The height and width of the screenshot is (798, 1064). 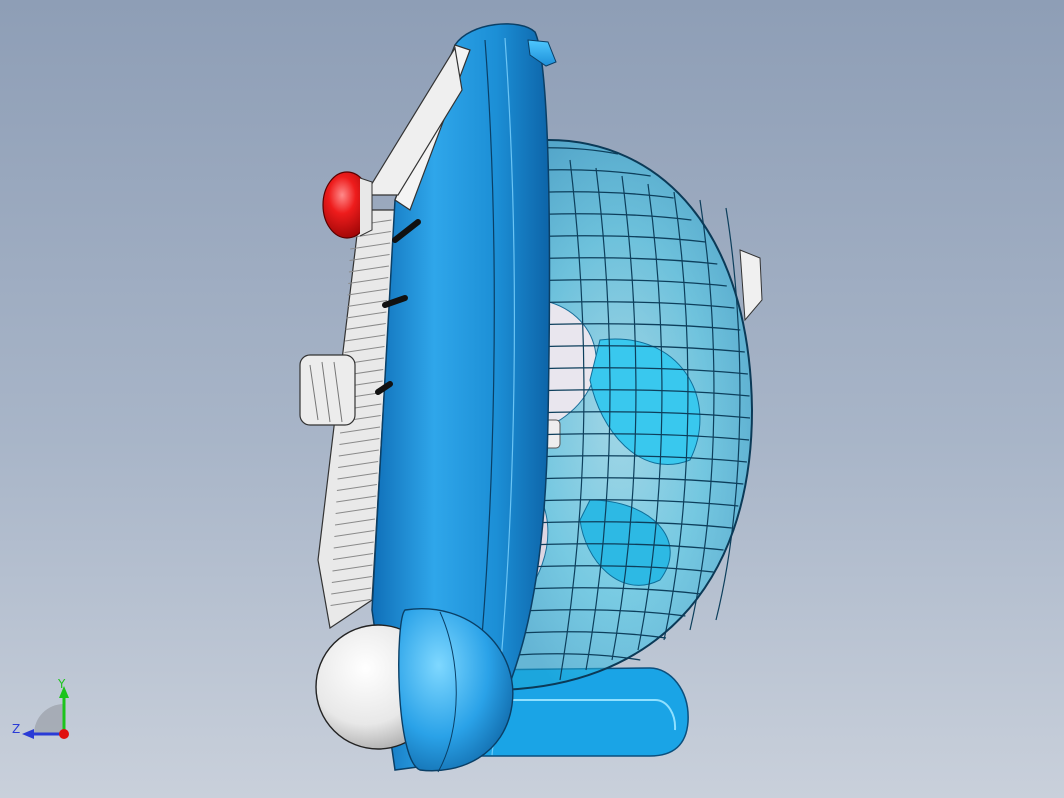 What do you see at coordinates (49, 719) in the screenshot?
I see `axis-arc` at bounding box center [49, 719].